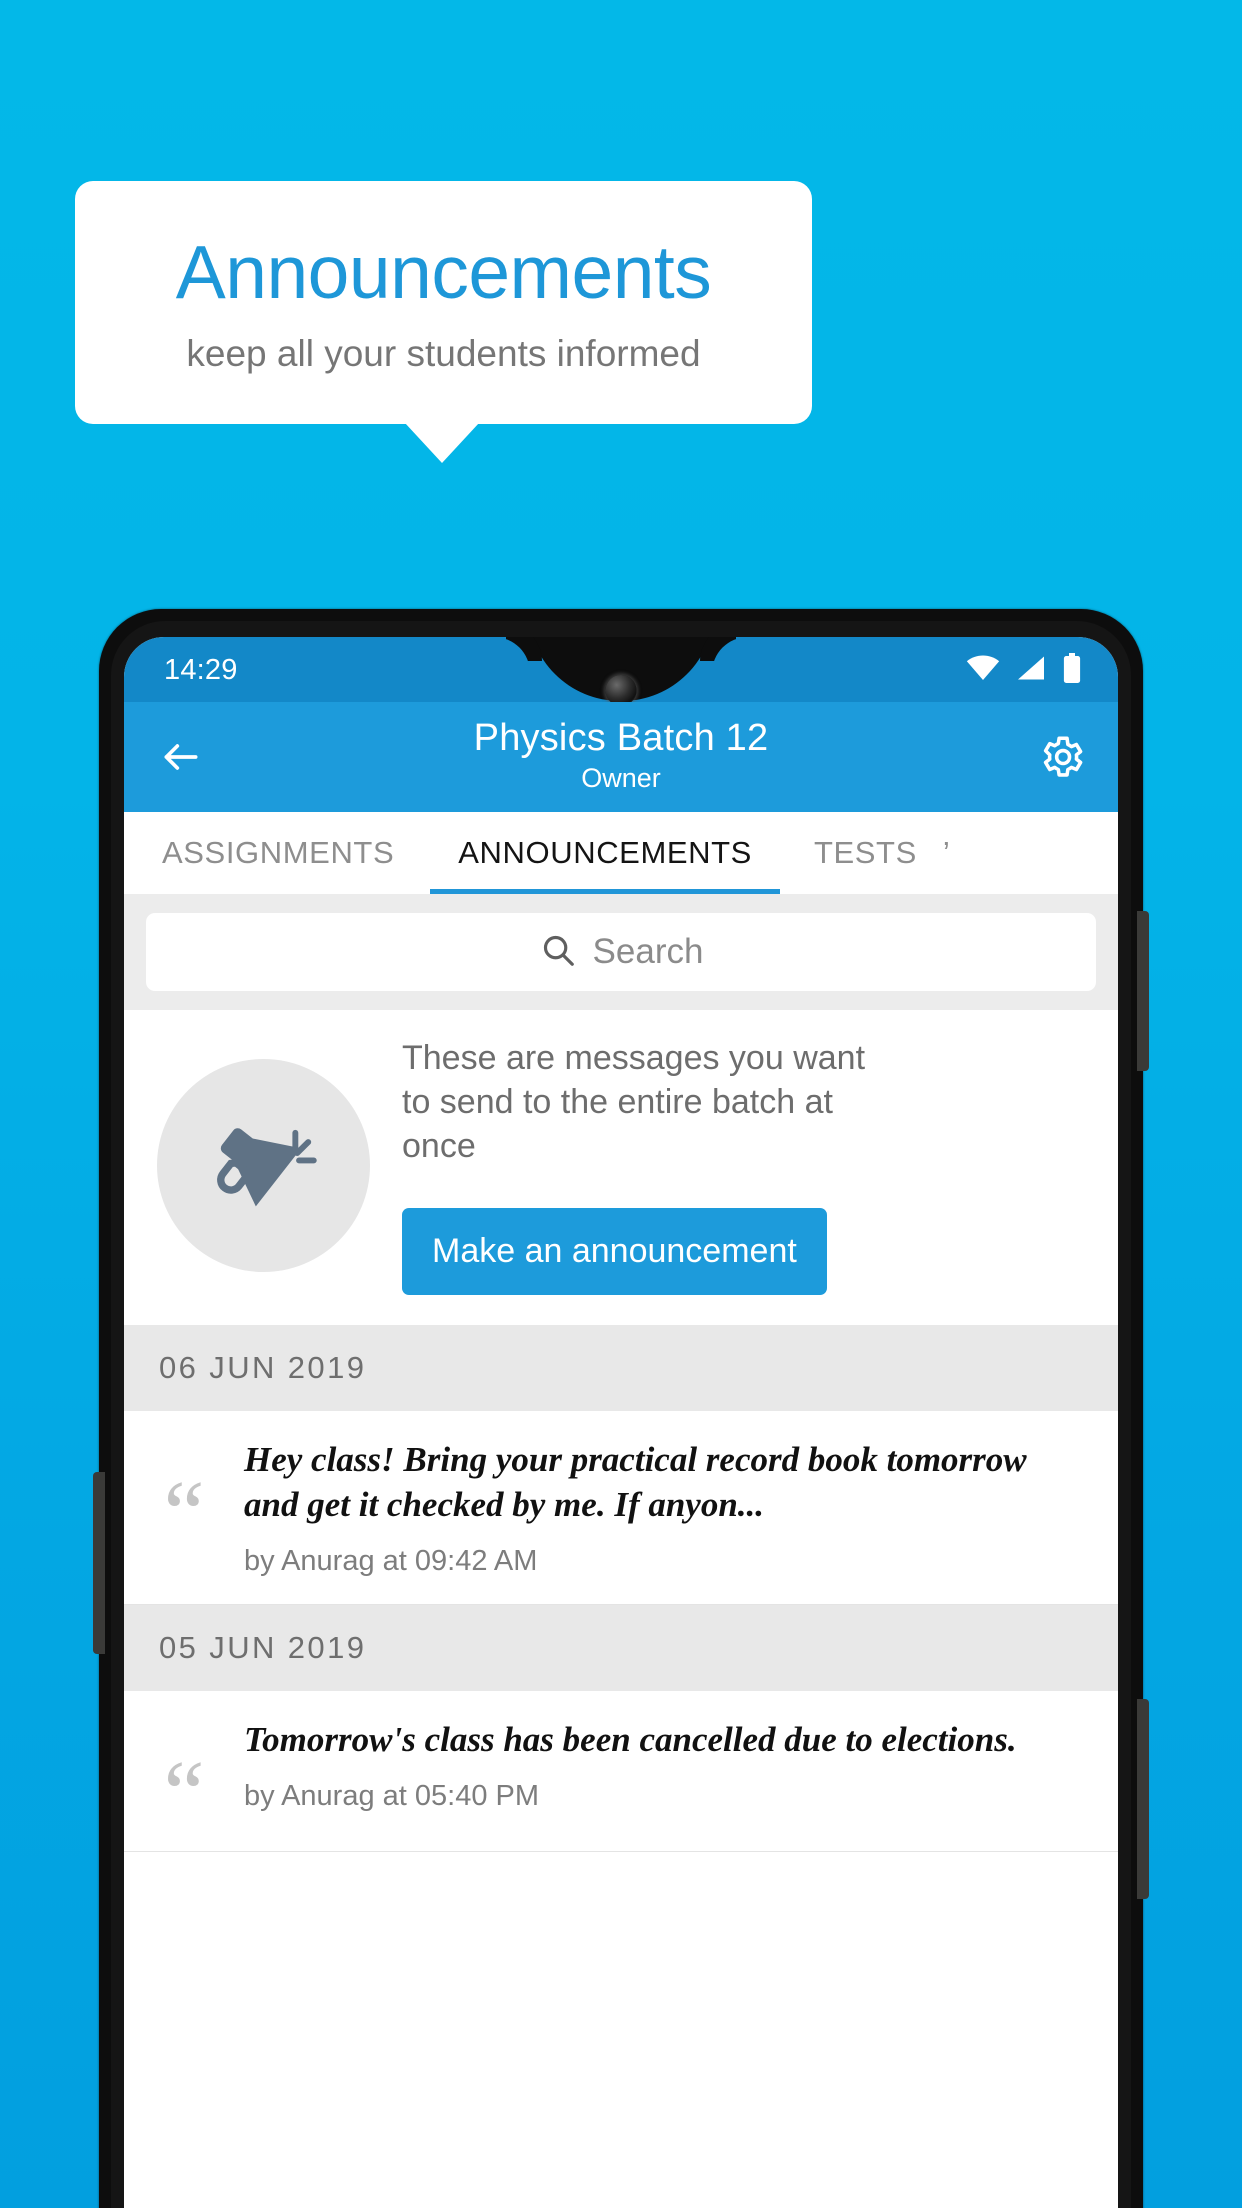  What do you see at coordinates (99, 1563) in the screenshot?
I see `phone-volume-button` at bounding box center [99, 1563].